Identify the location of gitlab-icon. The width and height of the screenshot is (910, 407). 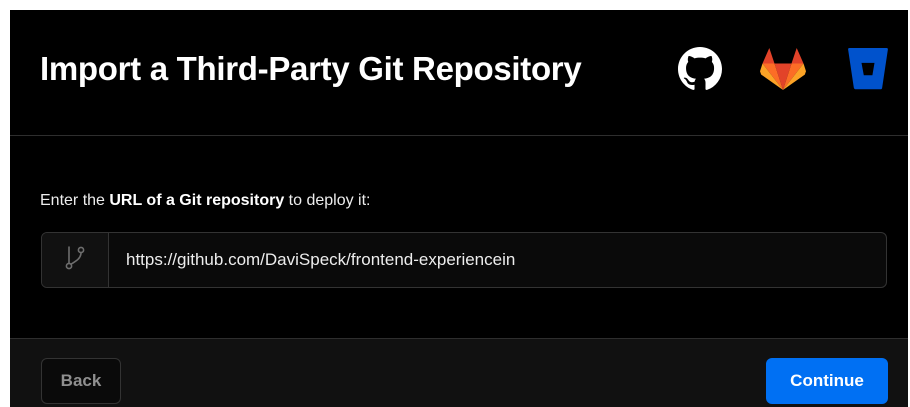
(783, 71).